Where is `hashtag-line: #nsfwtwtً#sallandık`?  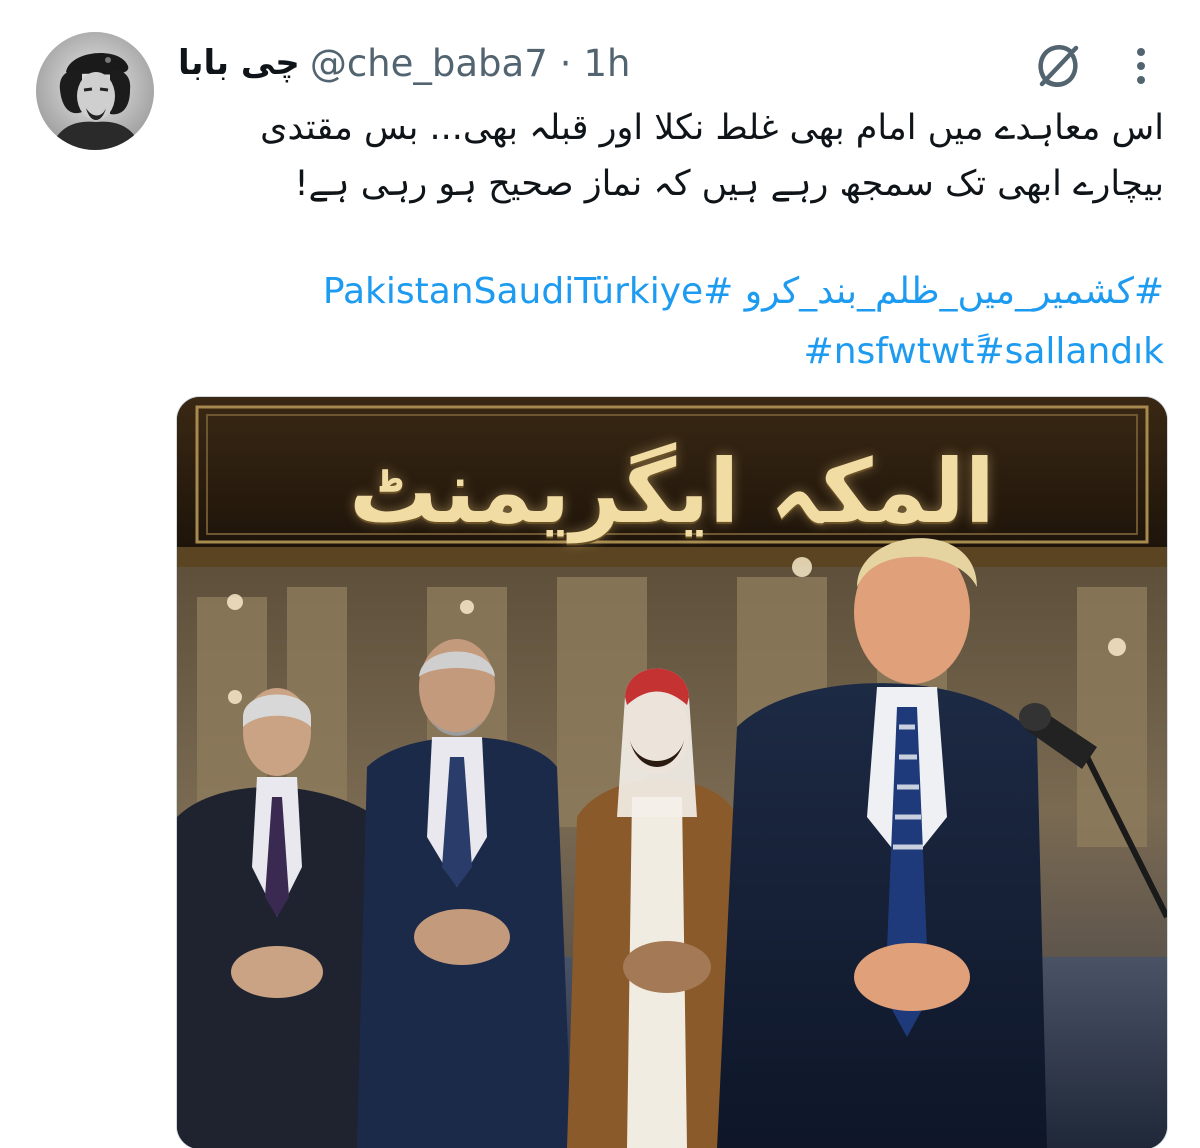 hashtag-line: #nsfwtwtً#sallandık is located at coordinates (664, 352).